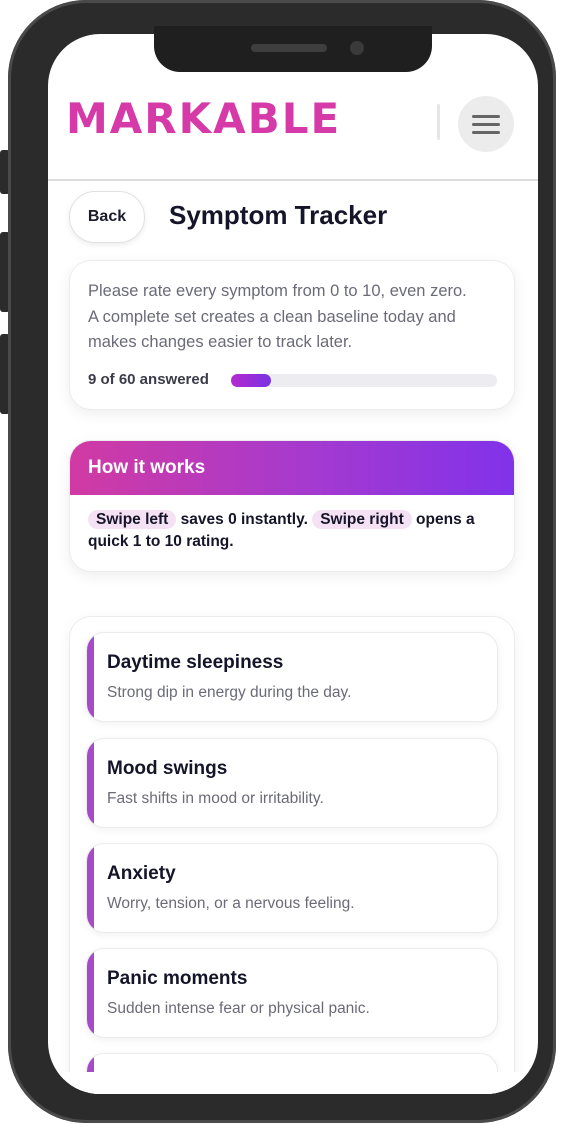 The width and height of the screenshot is (562, 1125). Describe the element at coordinates (278, 215) in the screenshot. I see `page-title: Symptom Tracker` at that location.